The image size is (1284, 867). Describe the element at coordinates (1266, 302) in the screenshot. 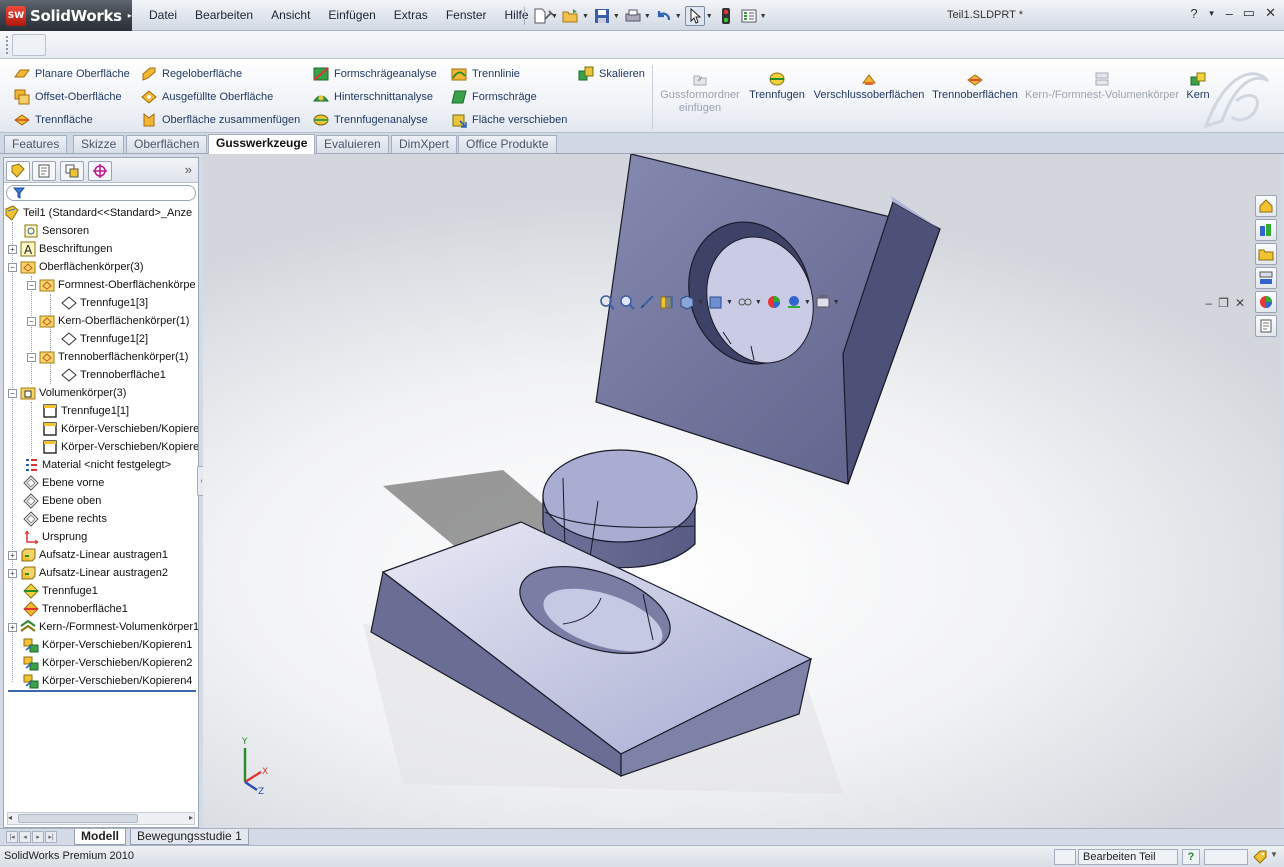

I see `appearances-tab` at that location.